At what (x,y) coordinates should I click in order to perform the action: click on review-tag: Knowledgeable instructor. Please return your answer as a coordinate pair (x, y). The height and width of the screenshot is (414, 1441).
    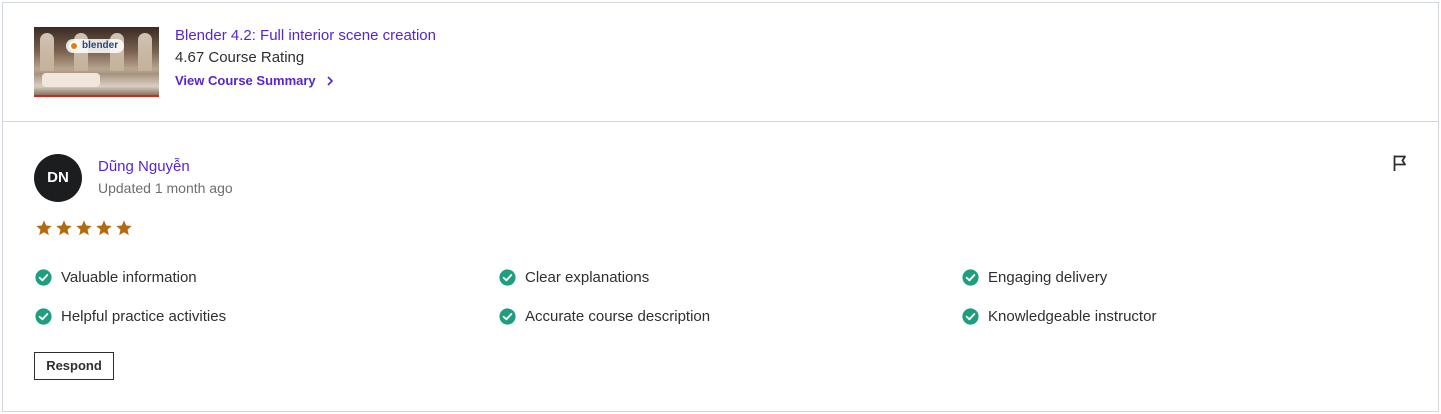
    Looking at the image, I should click on (1059, 316).